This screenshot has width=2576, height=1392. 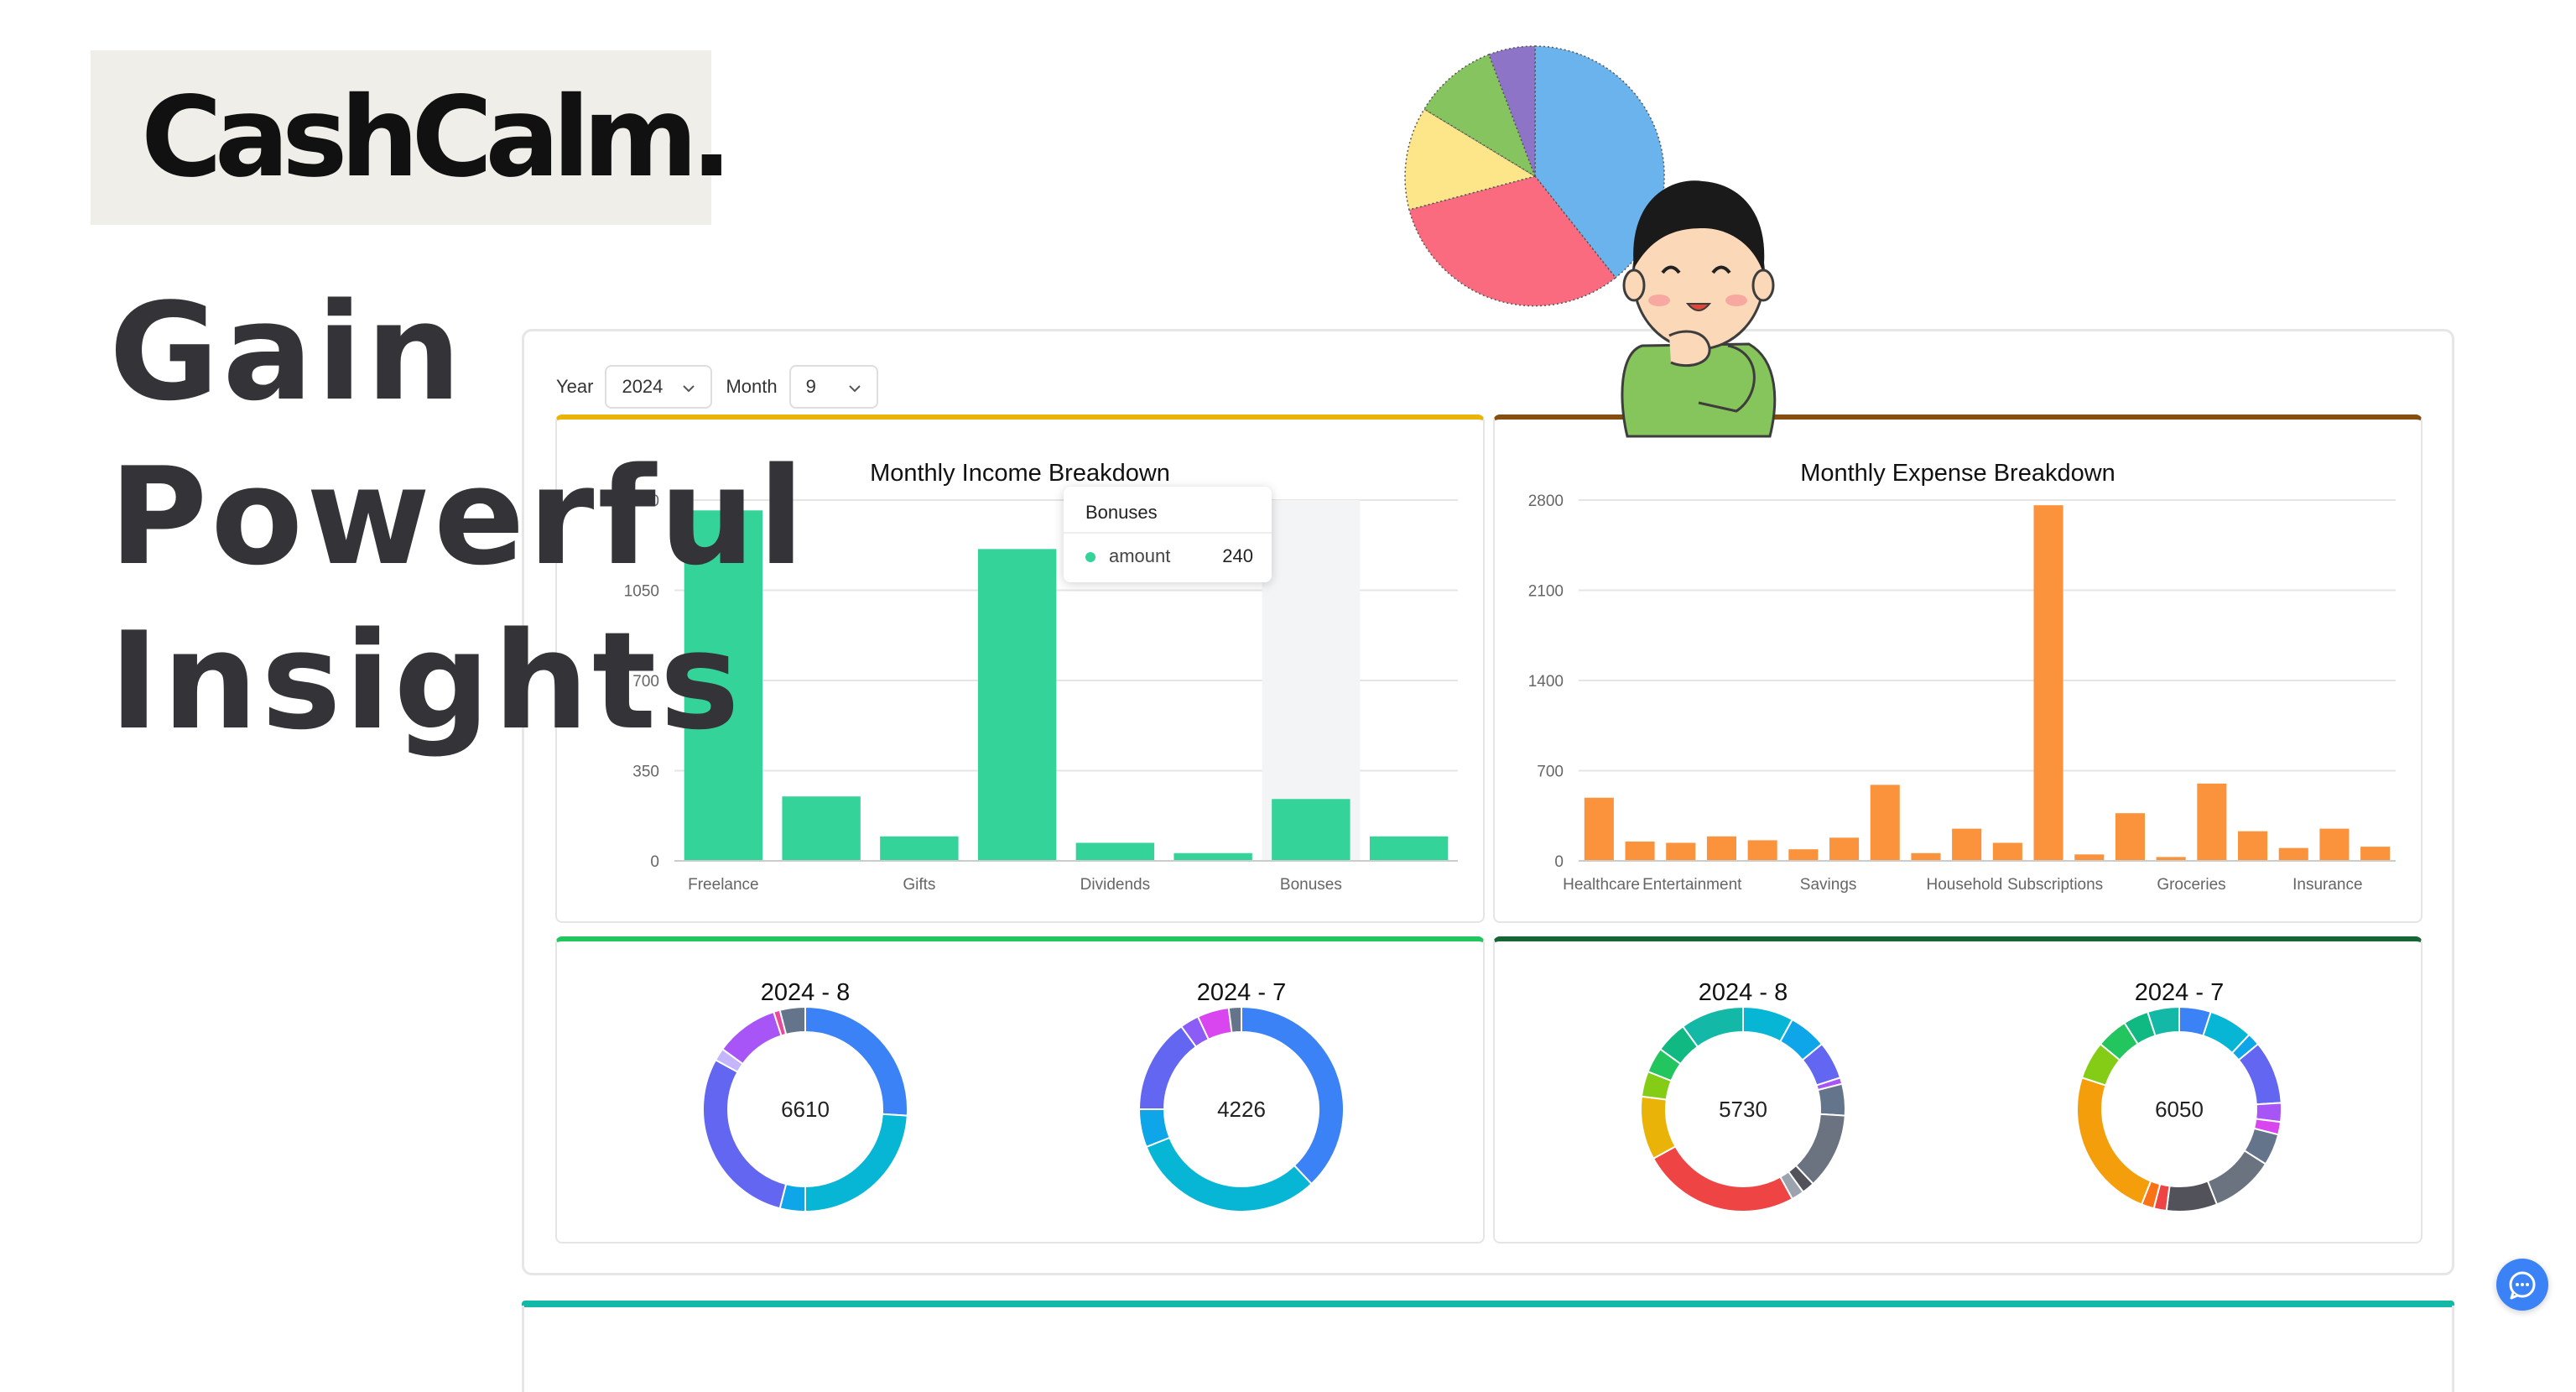 I want to click on chart-tooltip: Bonuses amount 240, so click(x=1168, y=534).